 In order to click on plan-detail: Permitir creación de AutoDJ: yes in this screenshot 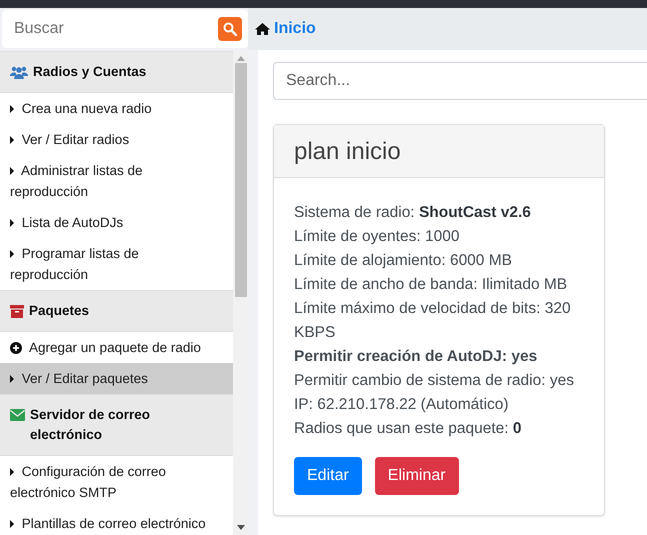, I will do `click(416, 357)`.